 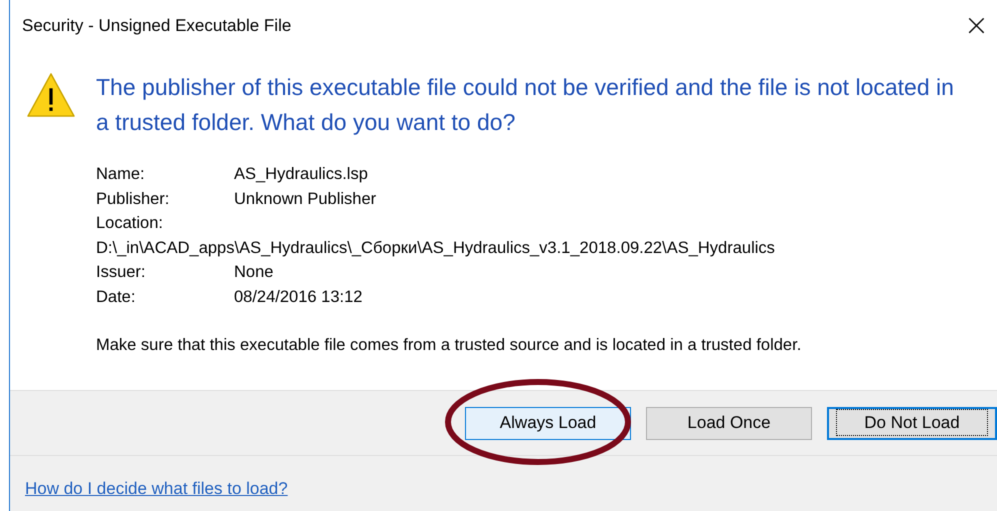 What do you see at coordinates (306, 199) in the screenshot?
I see `detail-value: Unknown Publisher` at bounding box center [306, 199].